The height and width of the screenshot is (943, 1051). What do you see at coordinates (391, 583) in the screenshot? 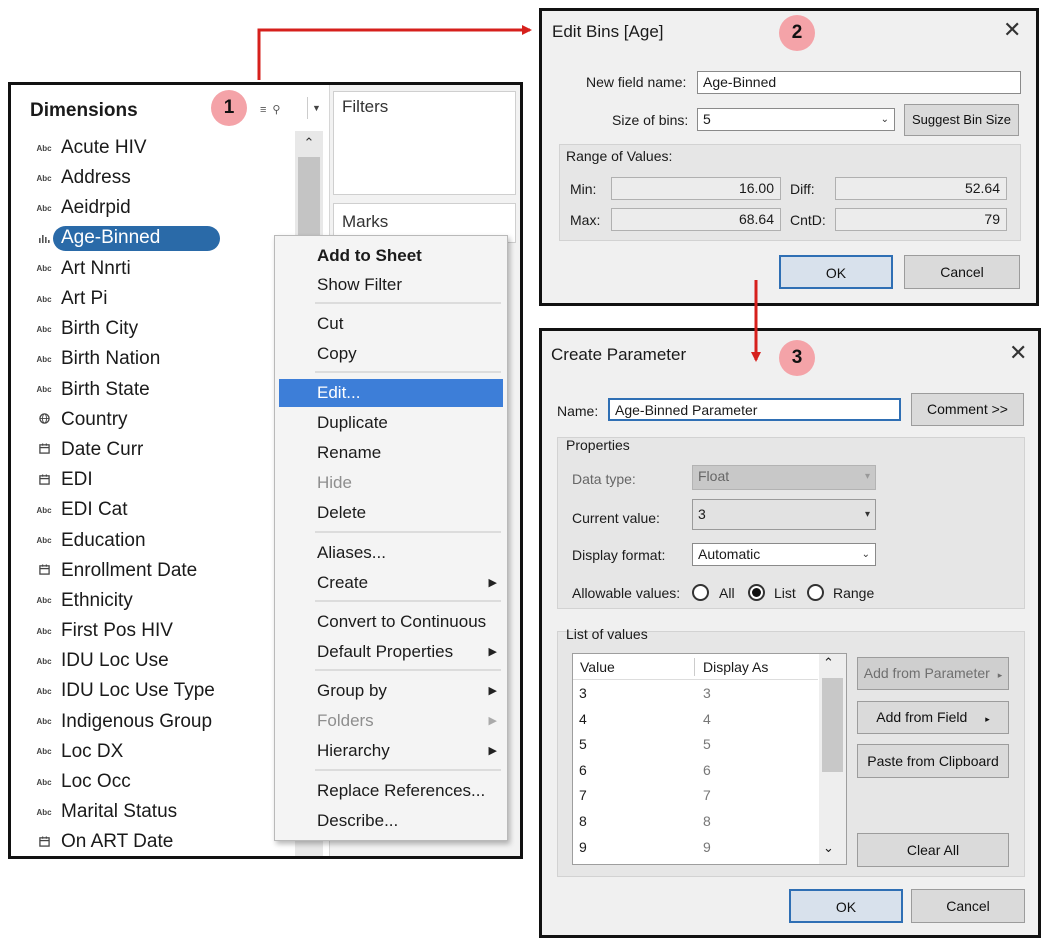
I see `menu-item-create: Create ▶` at bounding box center [391, 583].